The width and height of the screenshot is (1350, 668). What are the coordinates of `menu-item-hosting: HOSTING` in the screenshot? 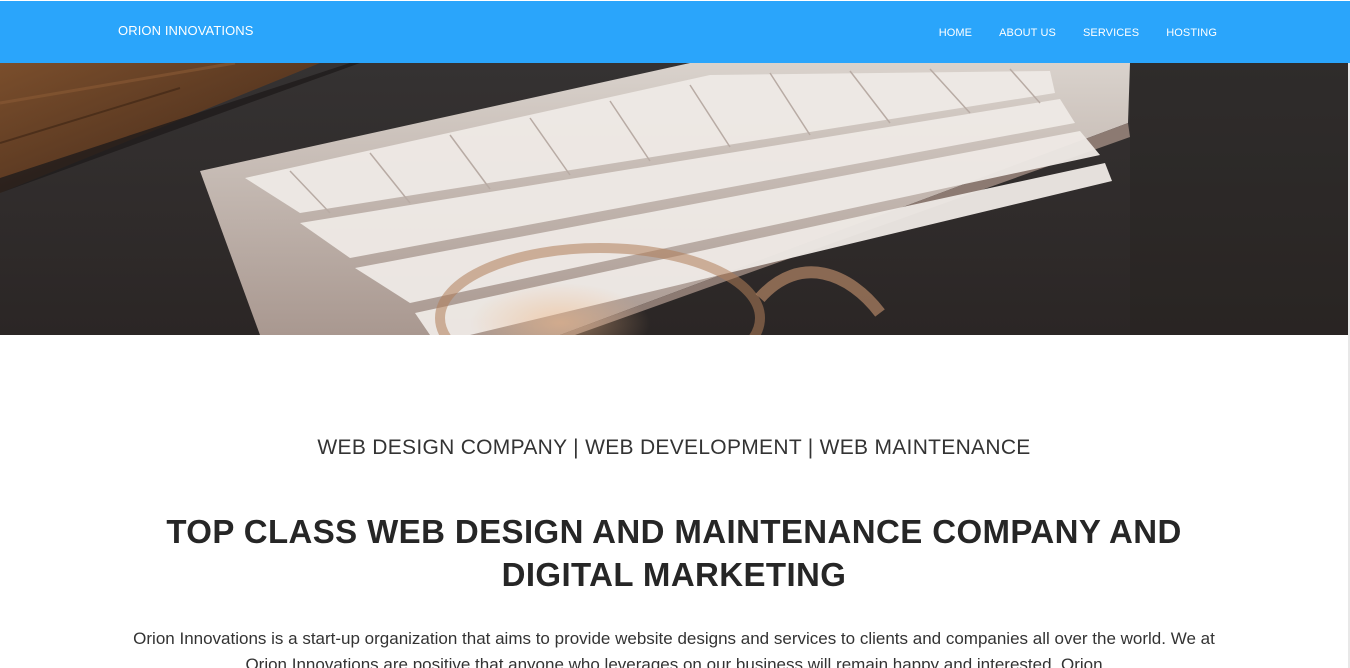 It's located at (1191, 32).